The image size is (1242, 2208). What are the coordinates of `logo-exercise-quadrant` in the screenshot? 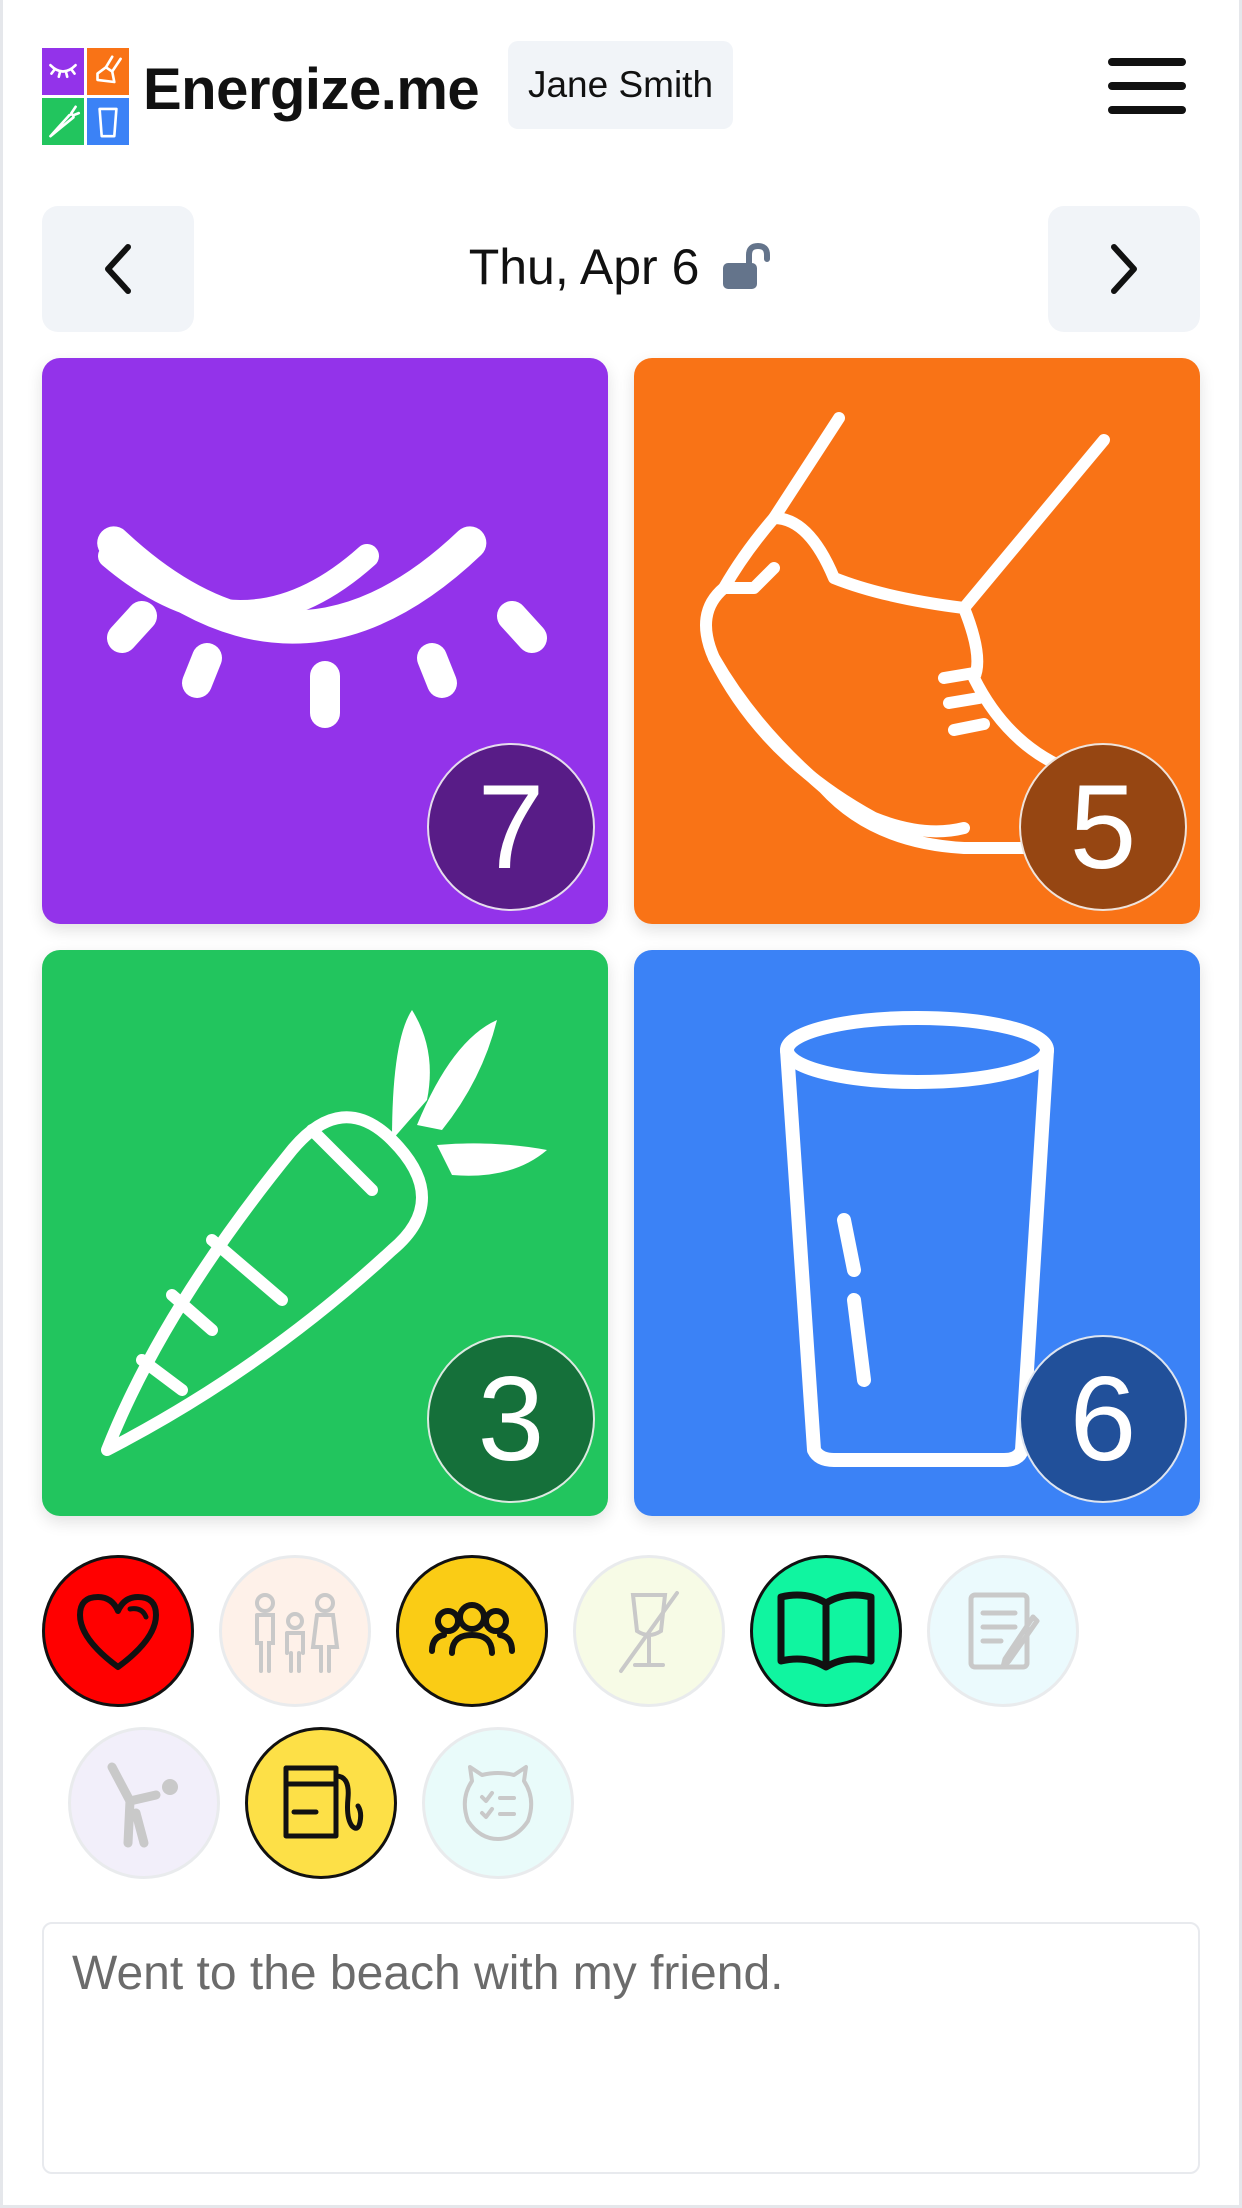 It's located at (108, 71).